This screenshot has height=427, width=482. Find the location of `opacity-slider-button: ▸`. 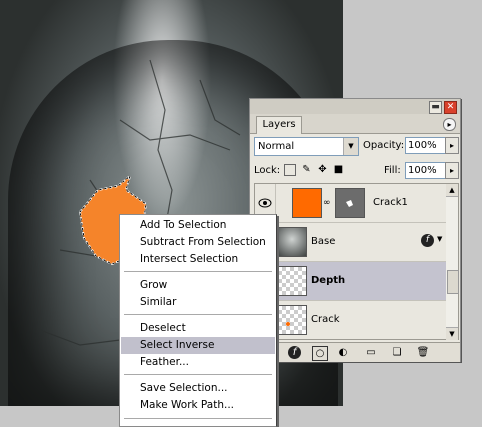

opacity-slider-button: ▸ is located at coordinates (452, 145).